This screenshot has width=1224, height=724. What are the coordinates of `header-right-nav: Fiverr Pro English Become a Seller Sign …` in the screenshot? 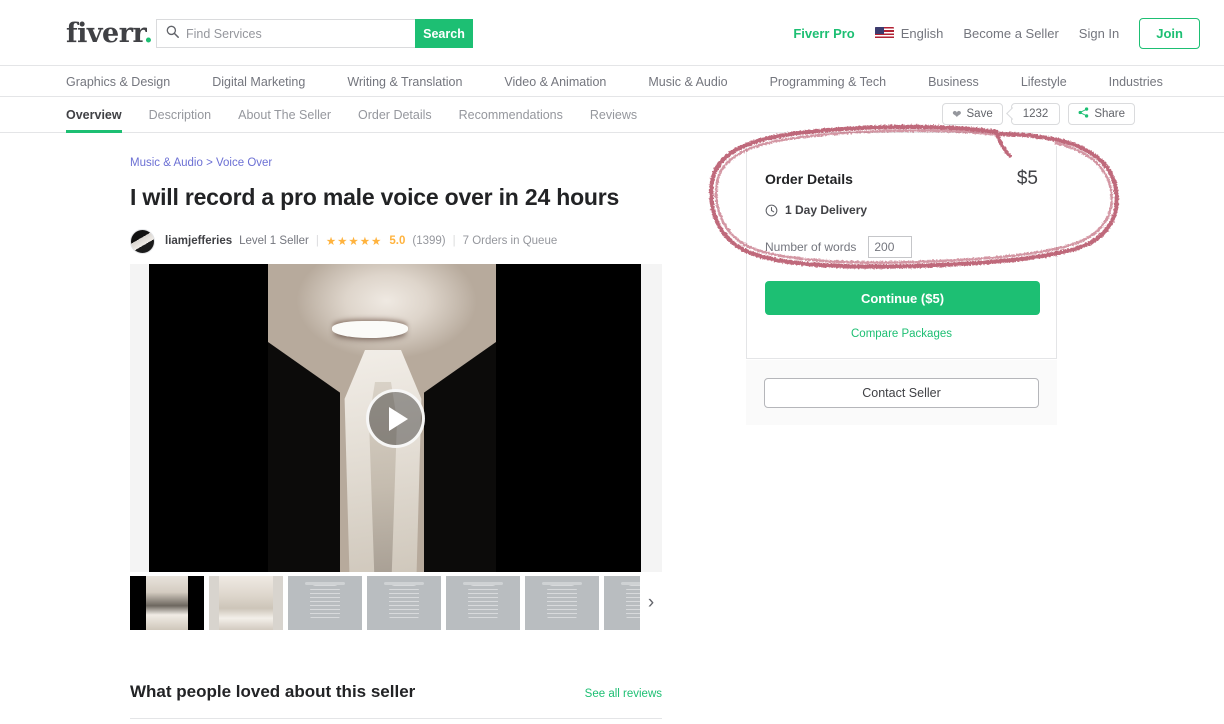 It's located at (996, 33).